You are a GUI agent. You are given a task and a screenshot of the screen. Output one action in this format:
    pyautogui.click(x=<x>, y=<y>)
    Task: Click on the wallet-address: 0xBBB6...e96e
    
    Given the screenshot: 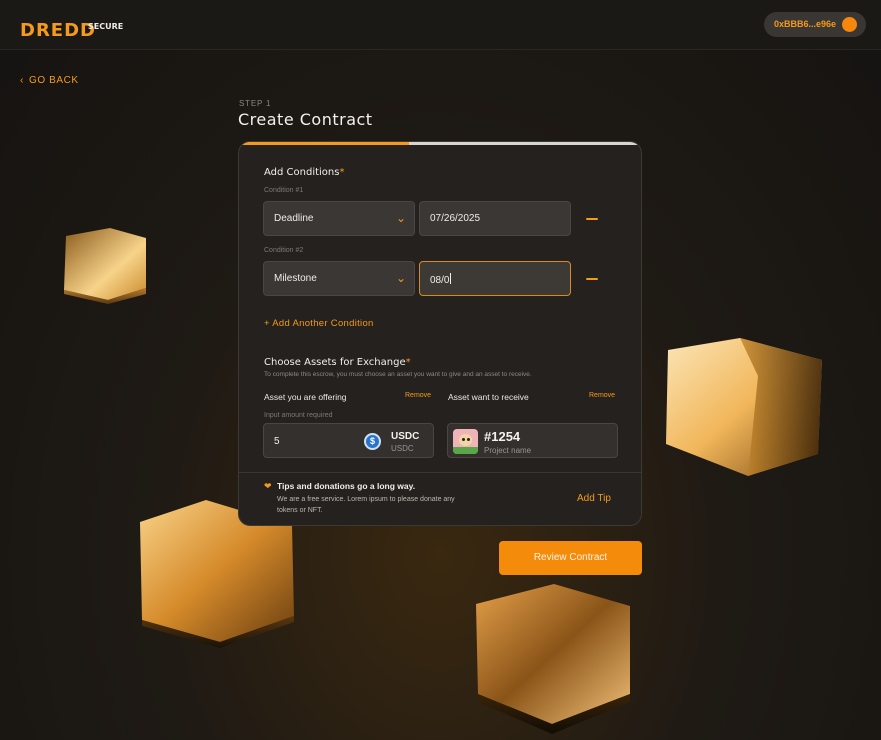 What is the action you would take?
    pyautogui.click(x=805, y=24)
    